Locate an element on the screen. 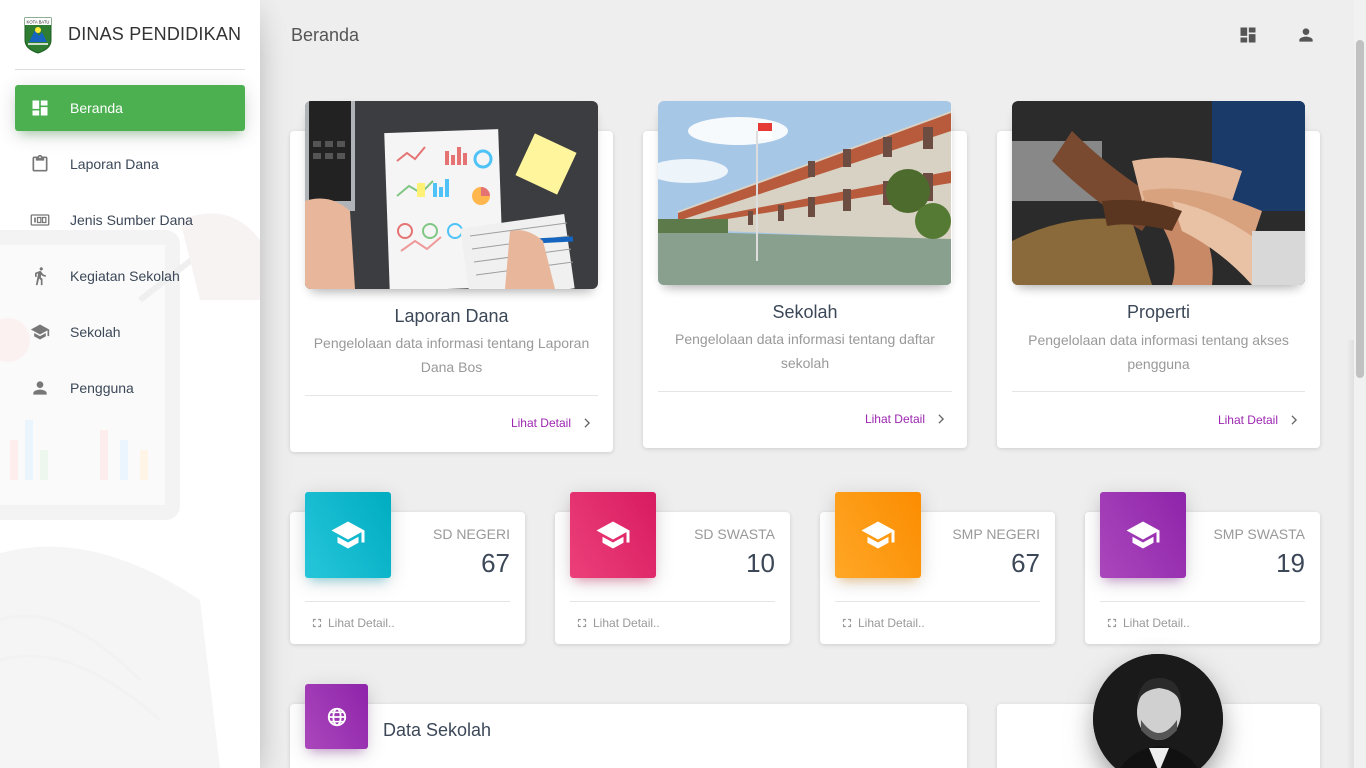  sidebar-item-laporan-dana: Laporan Dana is located at coordinates (130, 164).